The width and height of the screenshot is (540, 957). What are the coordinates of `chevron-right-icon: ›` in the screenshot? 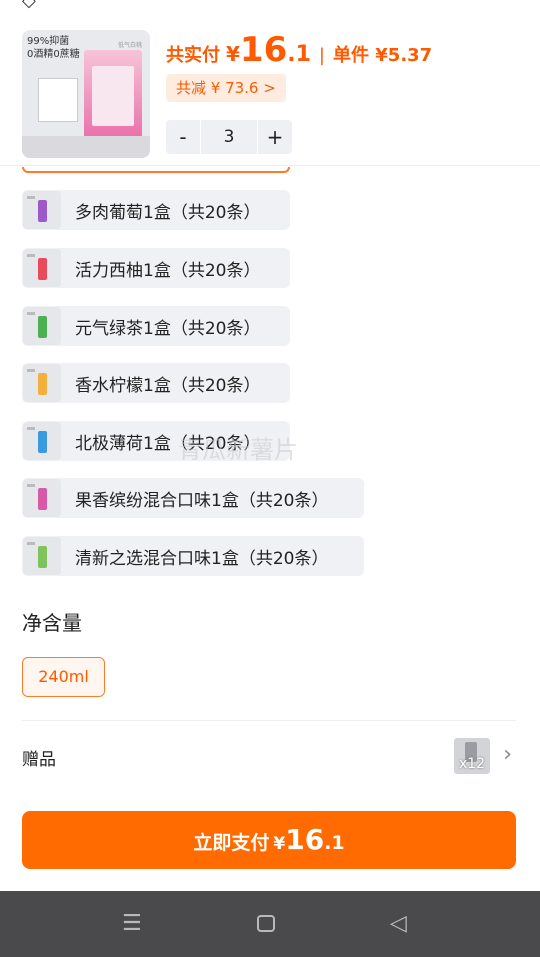 It's located at (507, 754).